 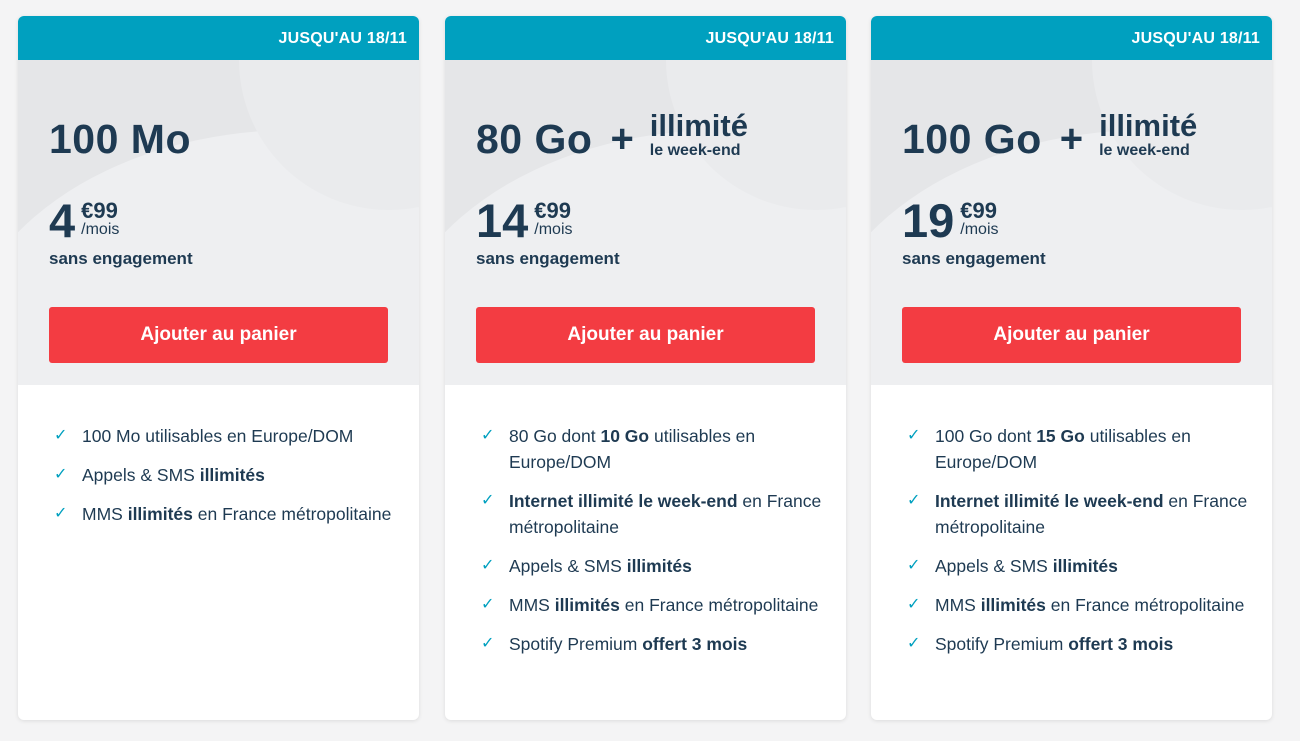 I want to click on feature-highlight: 10 Go, so click(x=625, y=436).